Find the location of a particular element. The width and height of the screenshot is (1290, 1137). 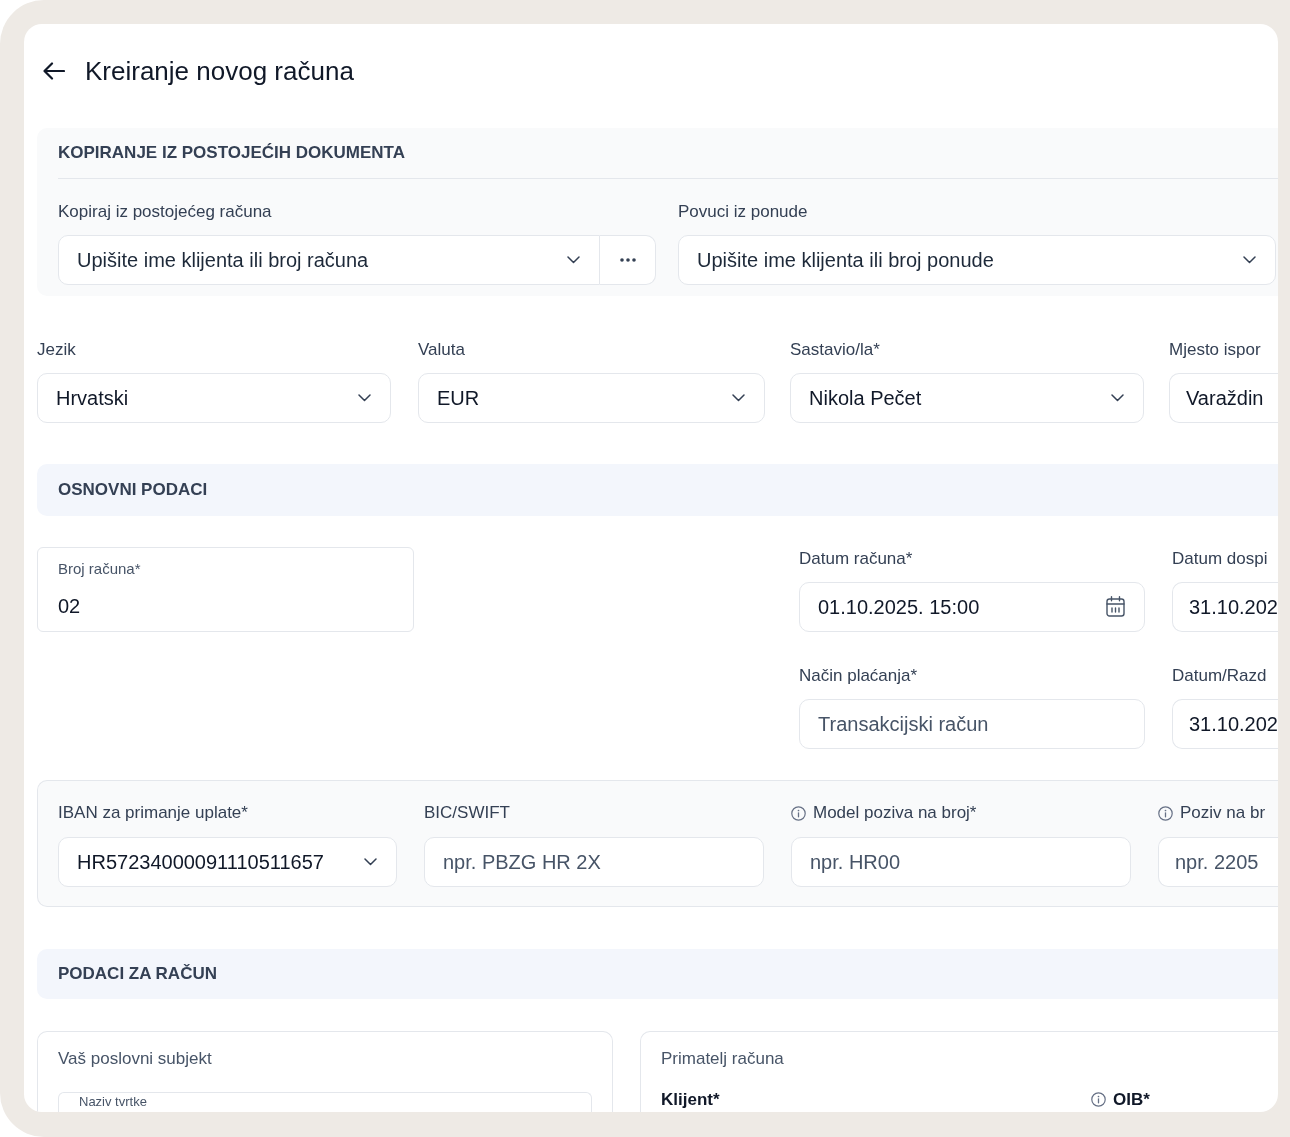

field-label: Način plaćanja* is located at coordinates (858, 676).